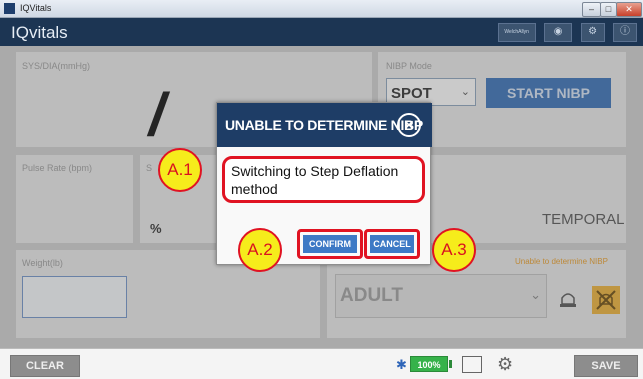  I want to click on gear-icon: ⚙, so click(505, 364).